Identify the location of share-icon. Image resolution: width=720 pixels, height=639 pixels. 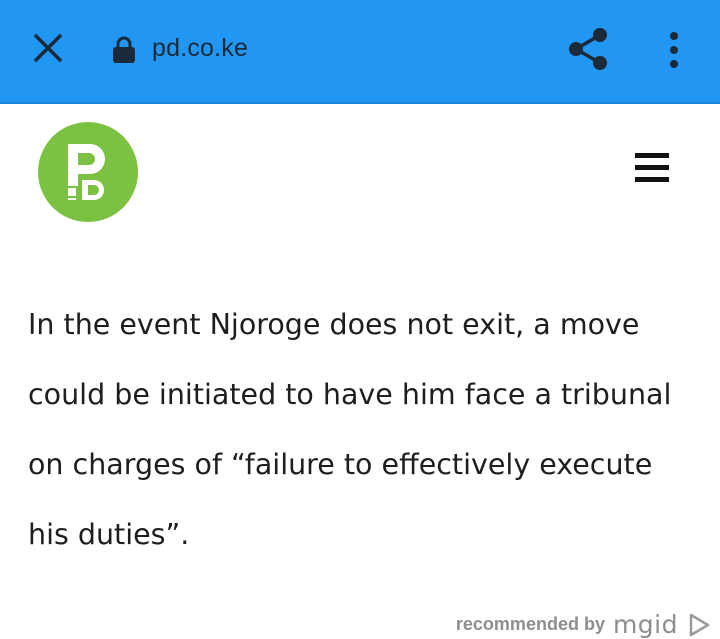
(588, 49).